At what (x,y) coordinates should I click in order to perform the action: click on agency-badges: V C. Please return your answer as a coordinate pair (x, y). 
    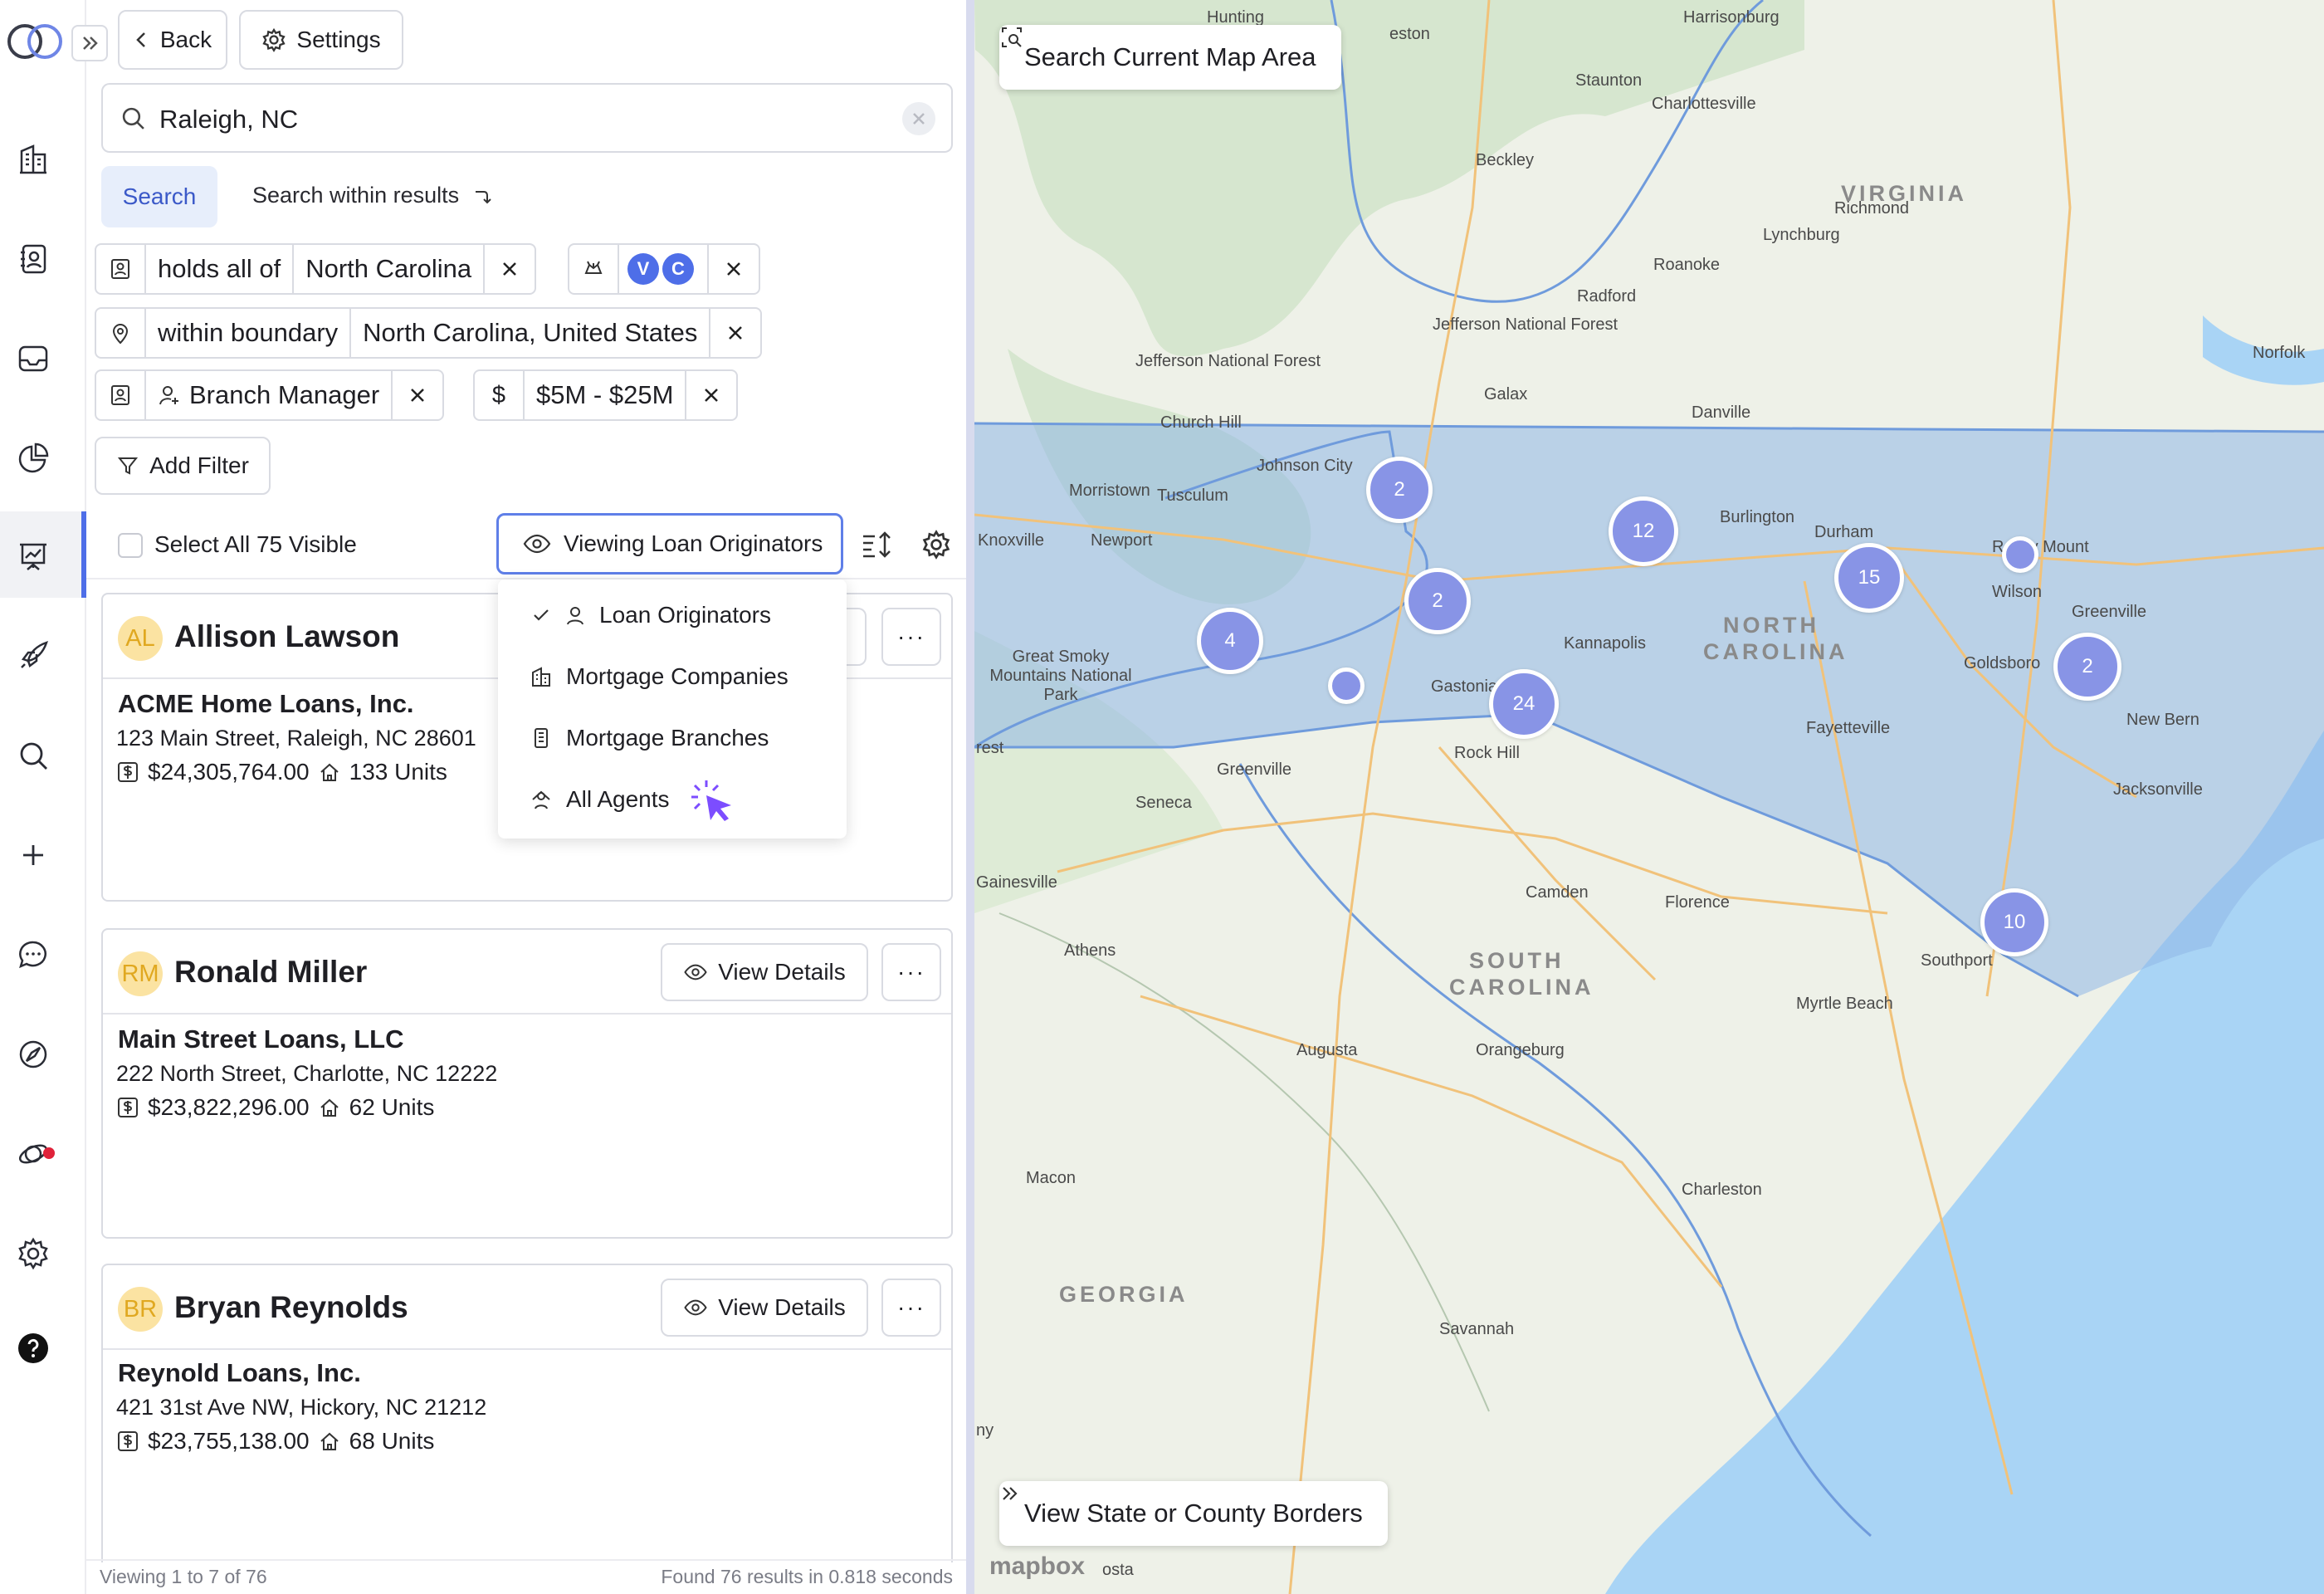
    Looking at the image, I should click on (664, 269).